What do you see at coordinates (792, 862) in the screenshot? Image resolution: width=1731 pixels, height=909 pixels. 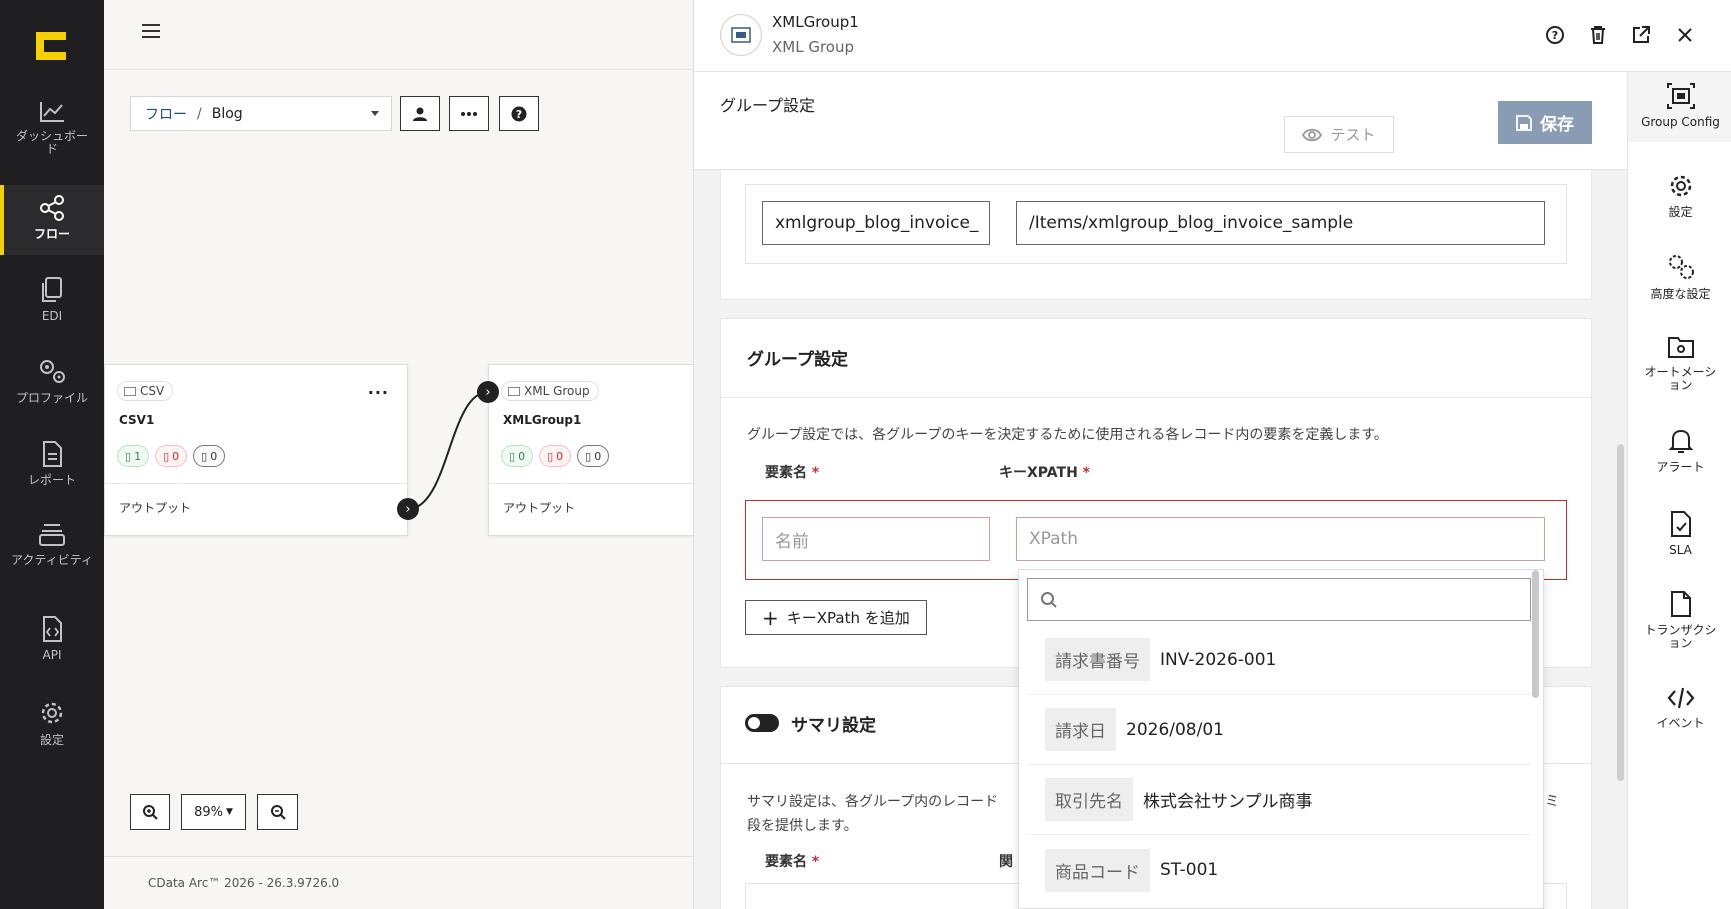 I see `summary-element-name-label: 要素名 *` at bounding box center [792, 862].